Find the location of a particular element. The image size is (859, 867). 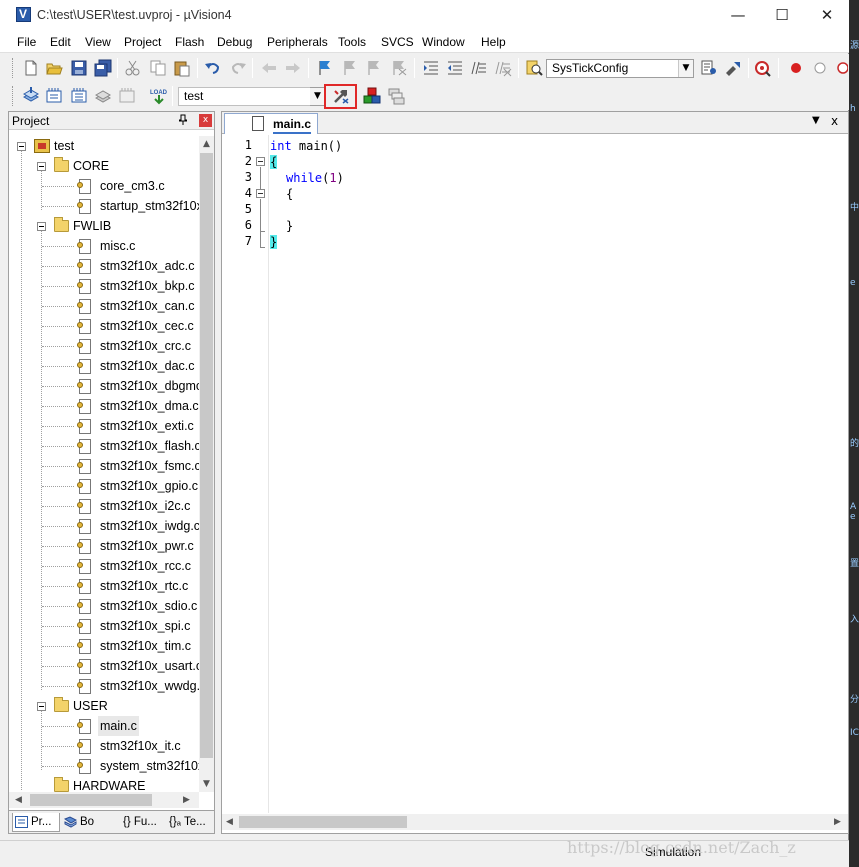

tab-list-icon: ▼ is located at coordinates (816, 120).